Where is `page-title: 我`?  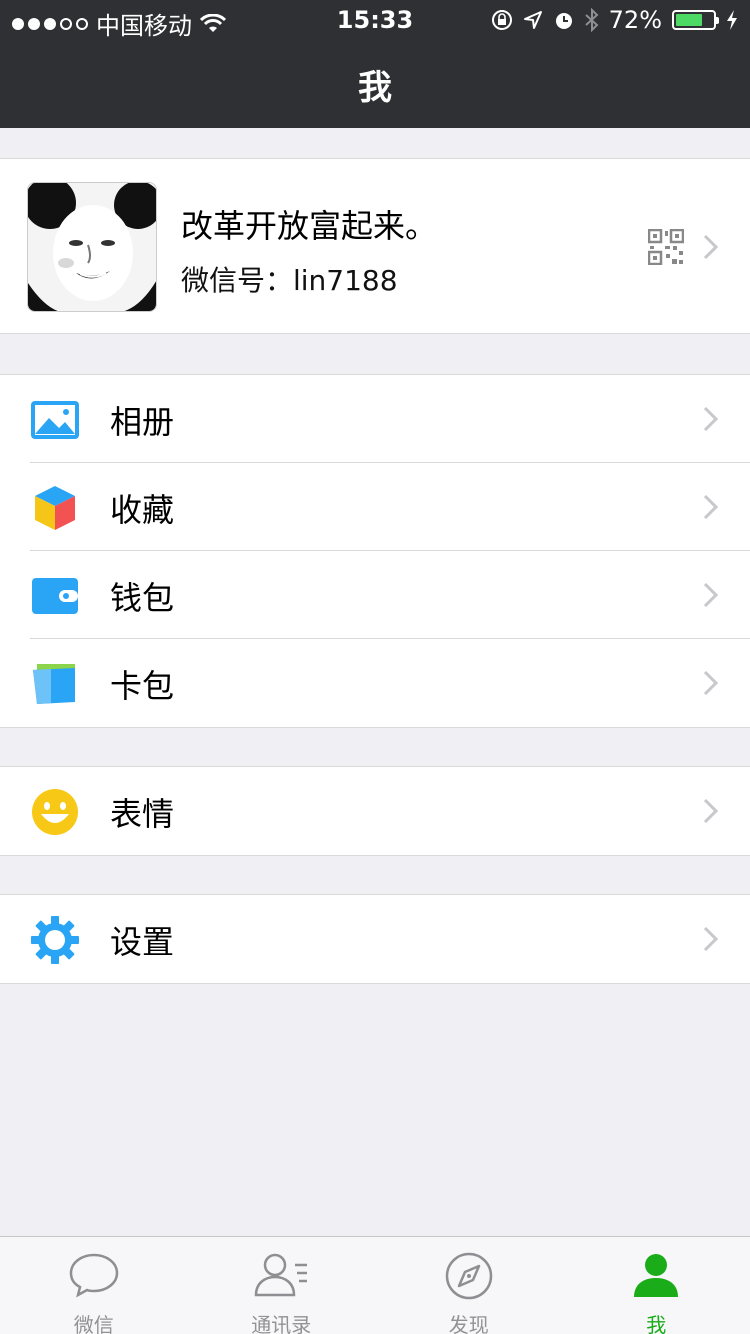 page-title: 我 is located at coordinates (375, 88).